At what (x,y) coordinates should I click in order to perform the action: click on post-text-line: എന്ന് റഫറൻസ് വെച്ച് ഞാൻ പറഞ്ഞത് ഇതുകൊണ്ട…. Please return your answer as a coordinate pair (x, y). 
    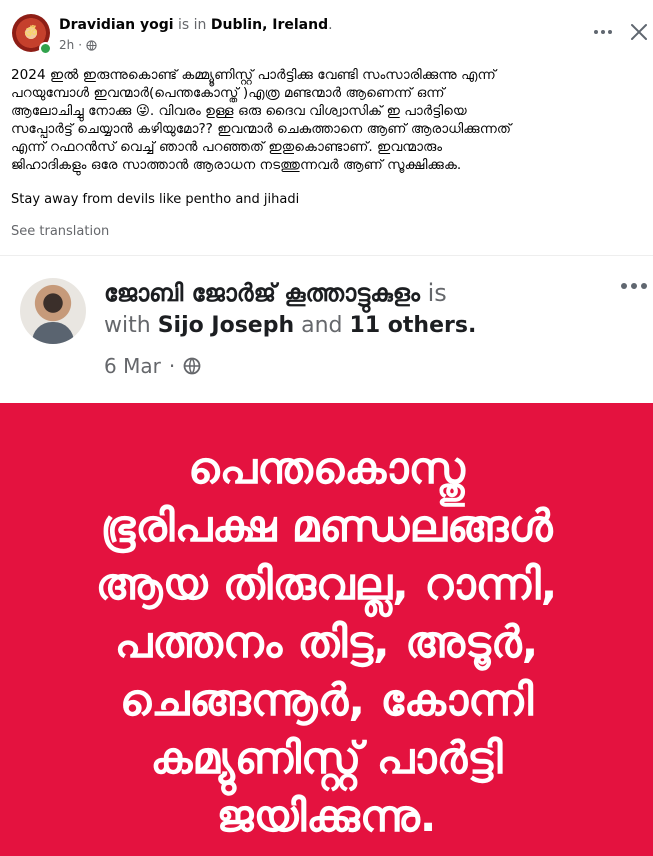
    Looking at the image, I should click on (227, 147).